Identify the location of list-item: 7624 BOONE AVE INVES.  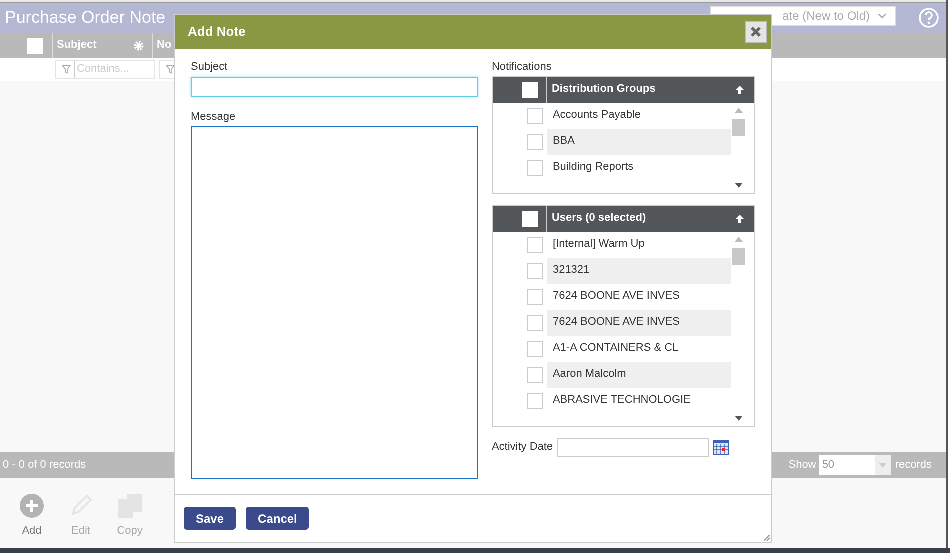
(638, 323).